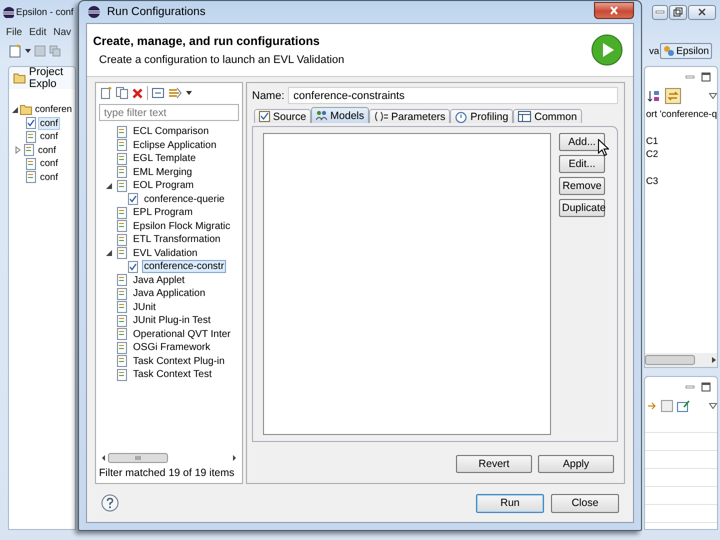 The image size is (720, 540). I want to click on scroll-left-icon, so click(103, 458).